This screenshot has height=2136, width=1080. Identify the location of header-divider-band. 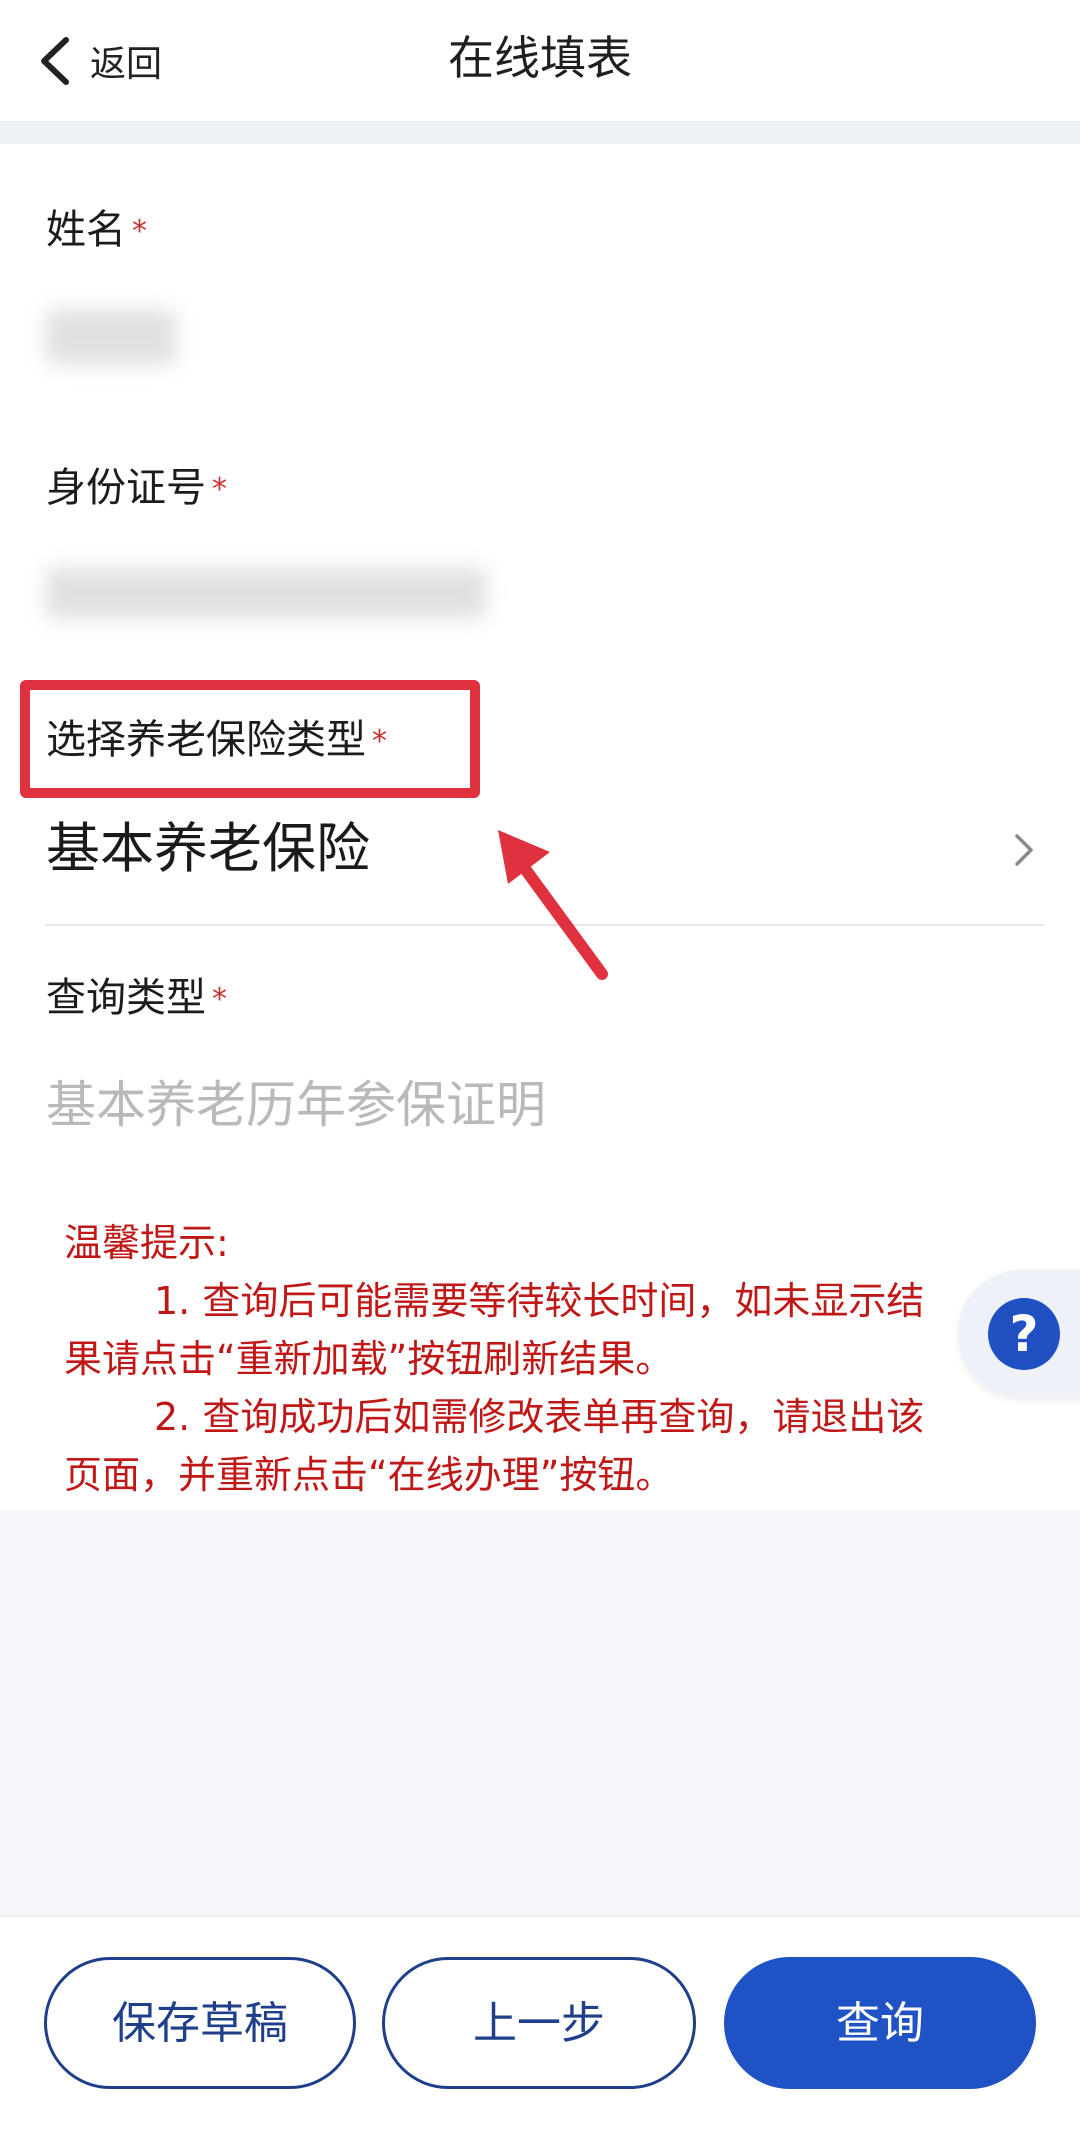
(540, 133).